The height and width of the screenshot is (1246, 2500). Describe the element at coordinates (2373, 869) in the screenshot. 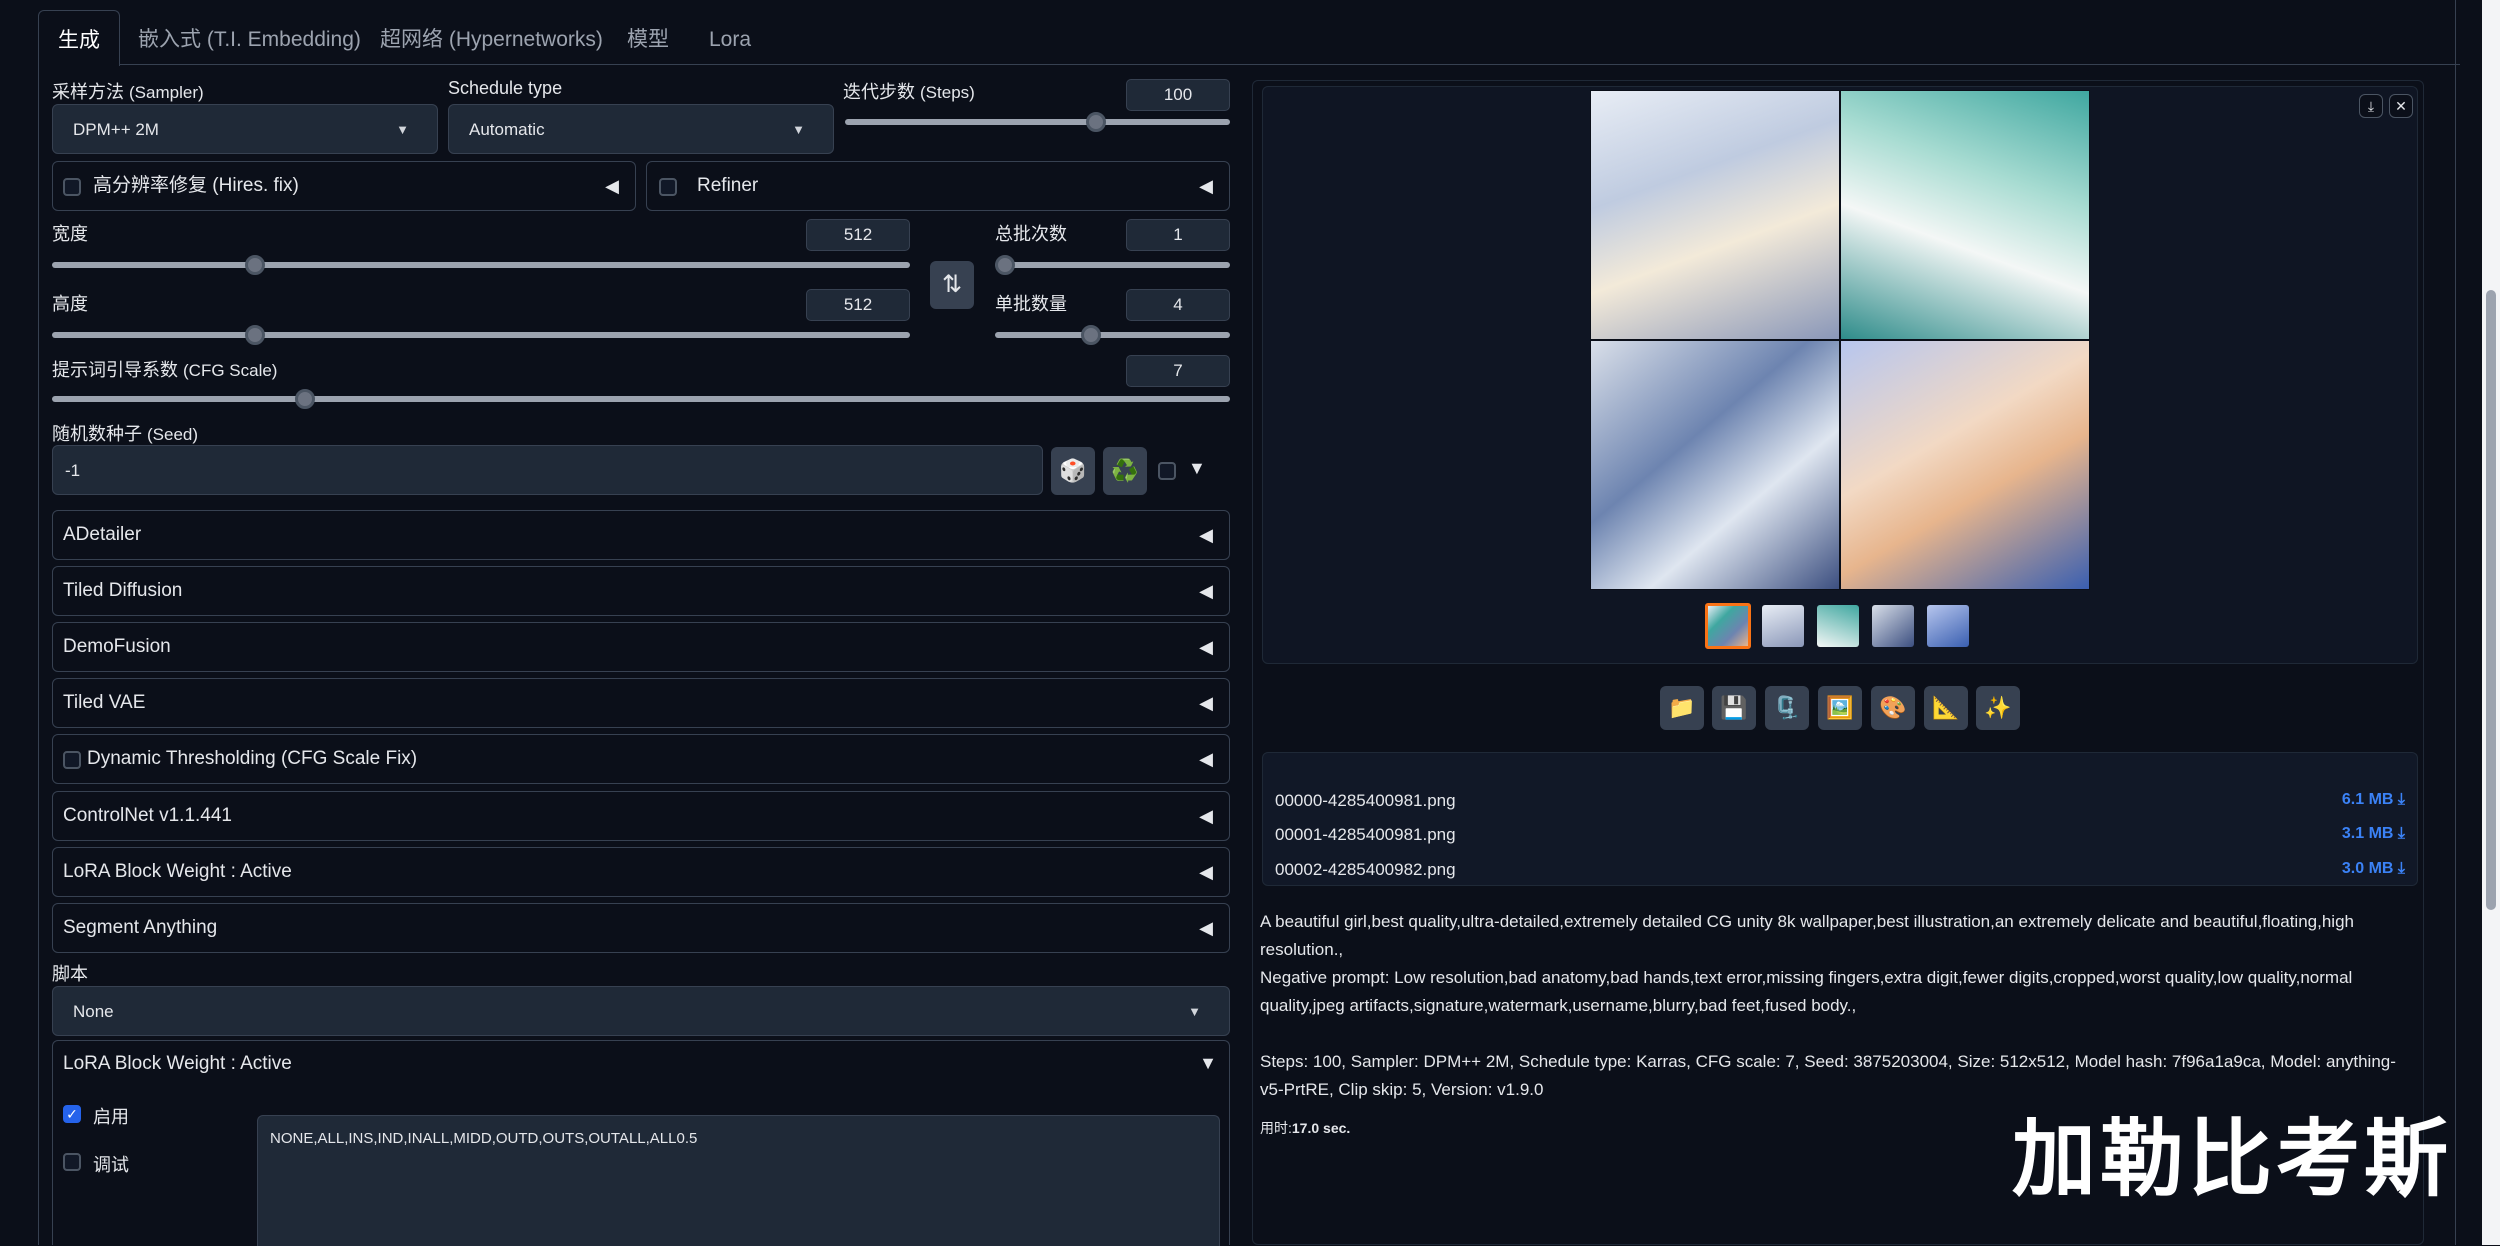

I see `file-size: 3.0 MB ⤓` at that location.